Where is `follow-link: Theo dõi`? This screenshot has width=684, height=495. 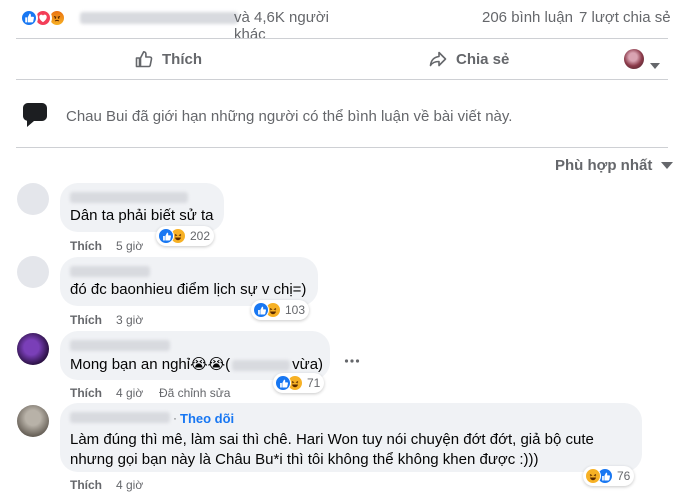 follow-link: Theo dõi is located at coordinates (207, 418).